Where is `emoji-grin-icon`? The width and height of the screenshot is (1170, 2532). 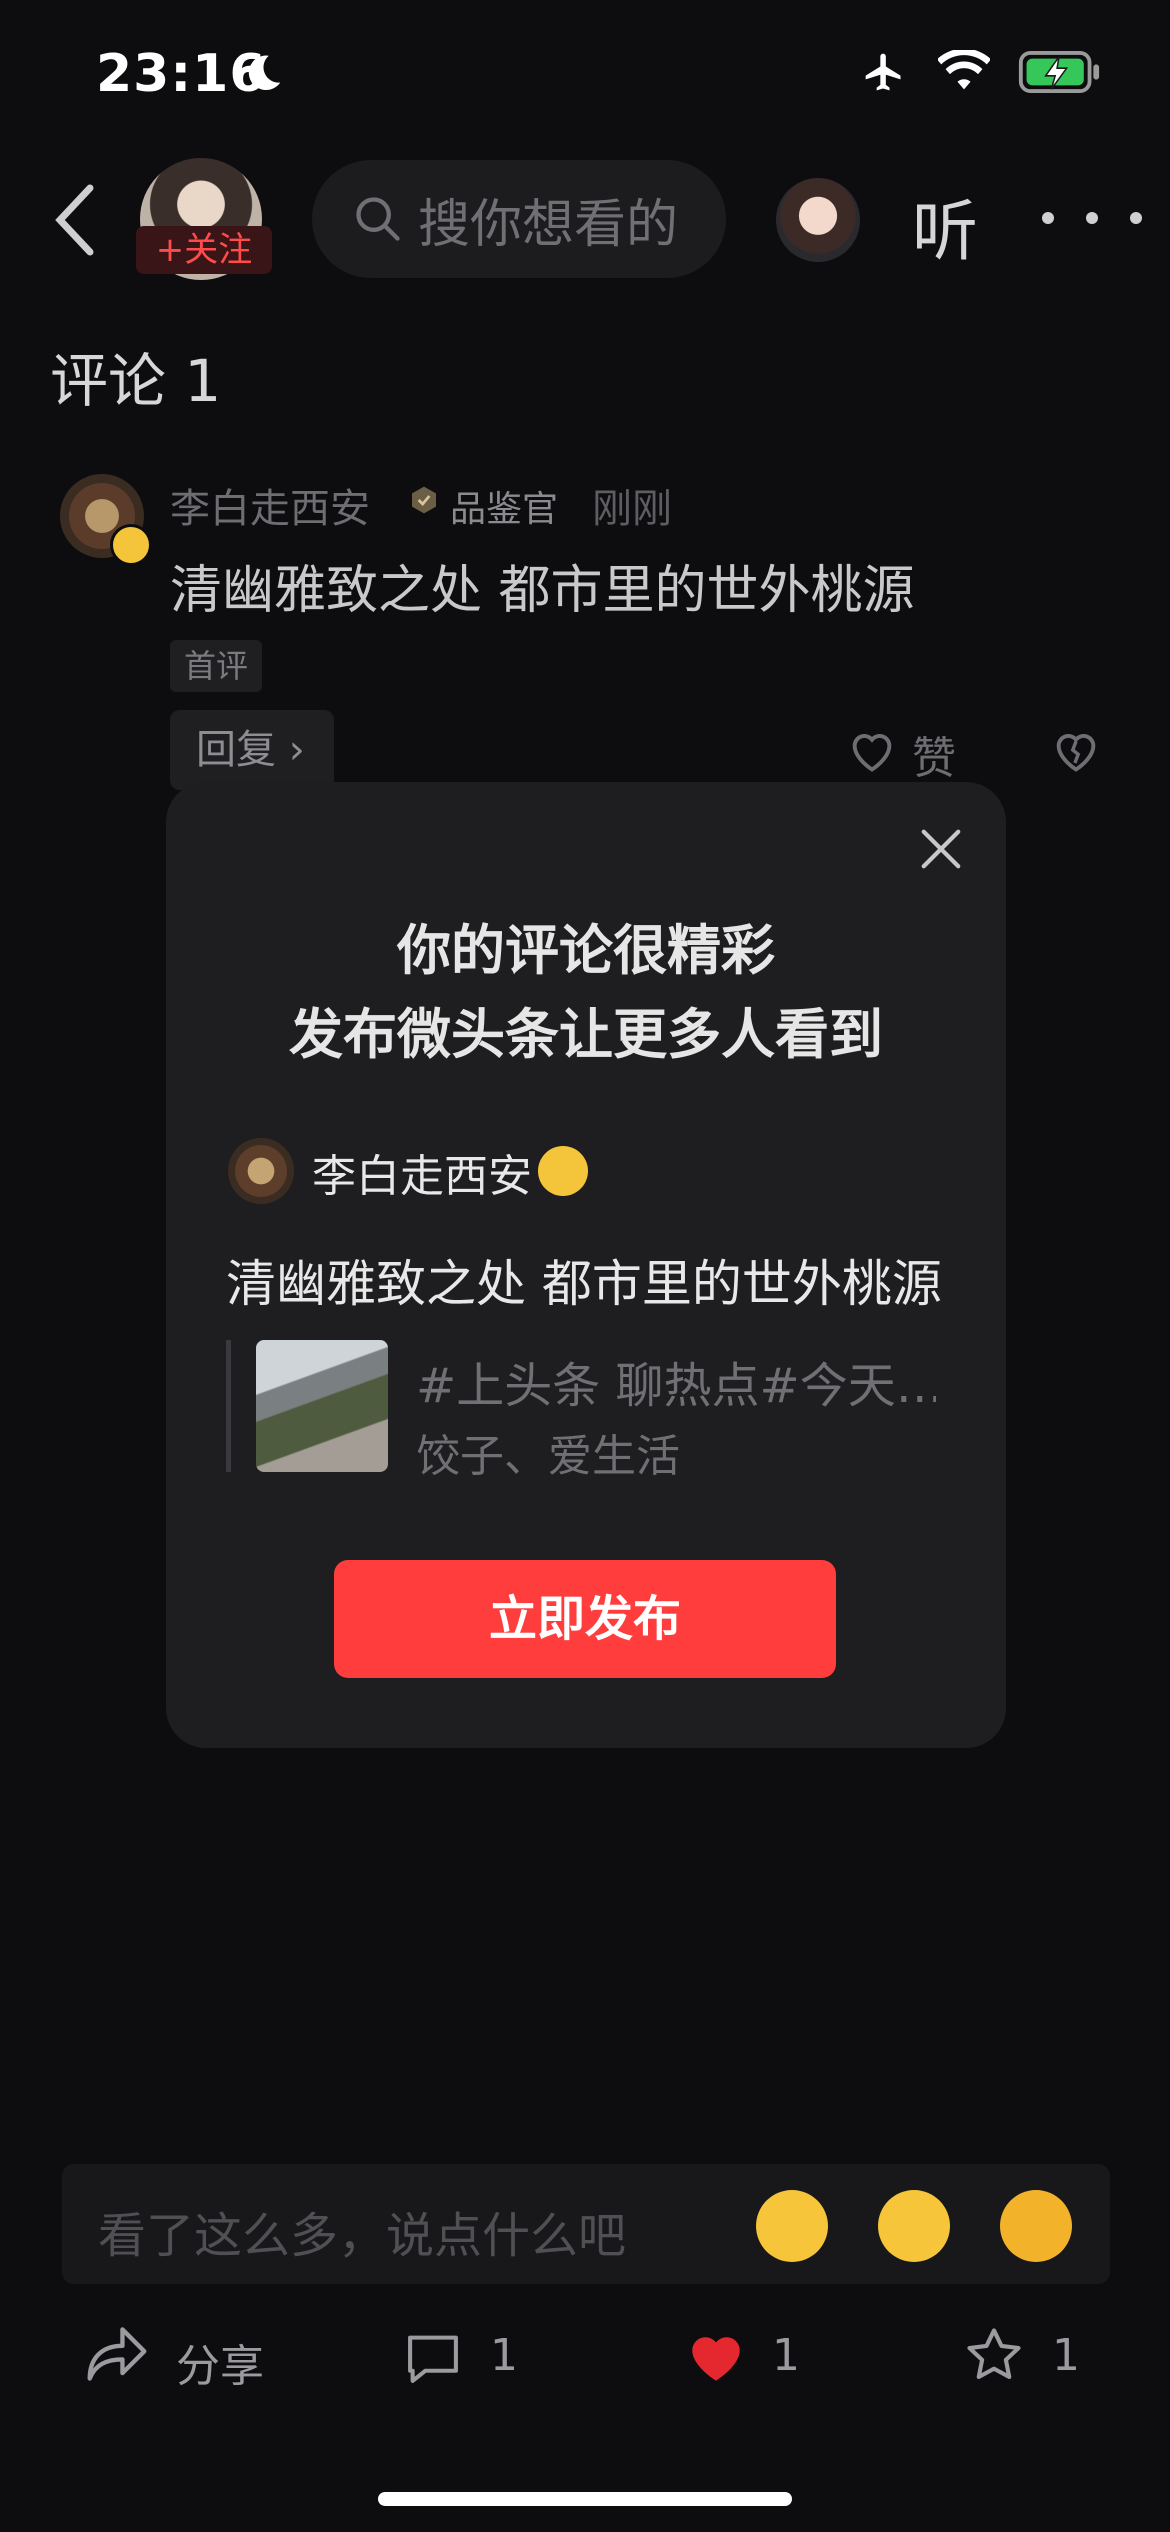 emoji-grin-icon is located at coordinates (914, 2226).